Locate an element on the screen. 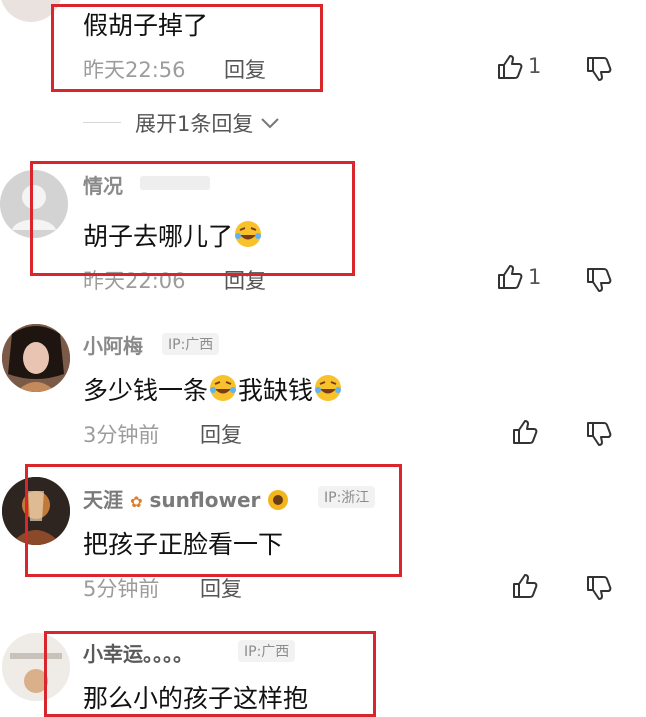 This screenshot has height=717, width=646. comment-text: 多少钱一条 我缺钱 is located at coordinates (213, 389).